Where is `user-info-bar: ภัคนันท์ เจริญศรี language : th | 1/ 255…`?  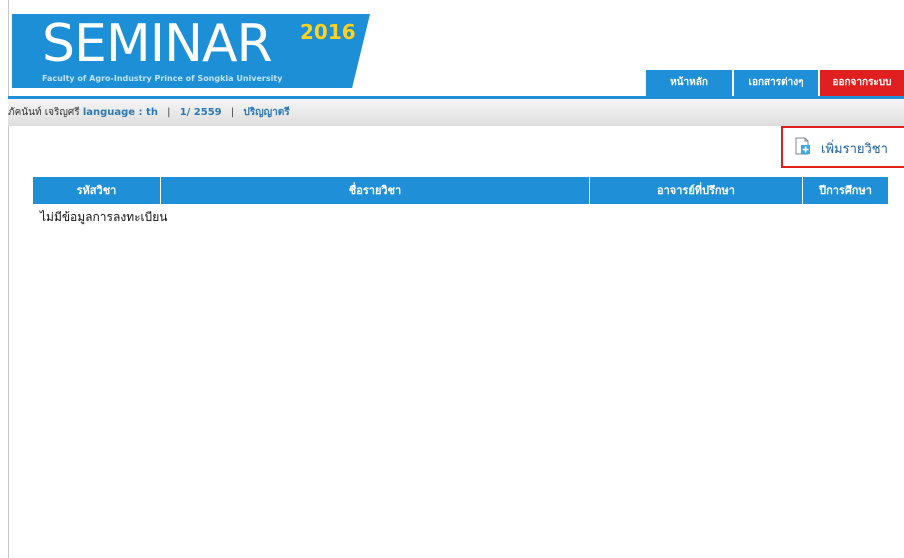 user-info-bar: ภัคนันท์ เจริญศรี language : th | 1/ 255… is located at coordinates (456, 112).